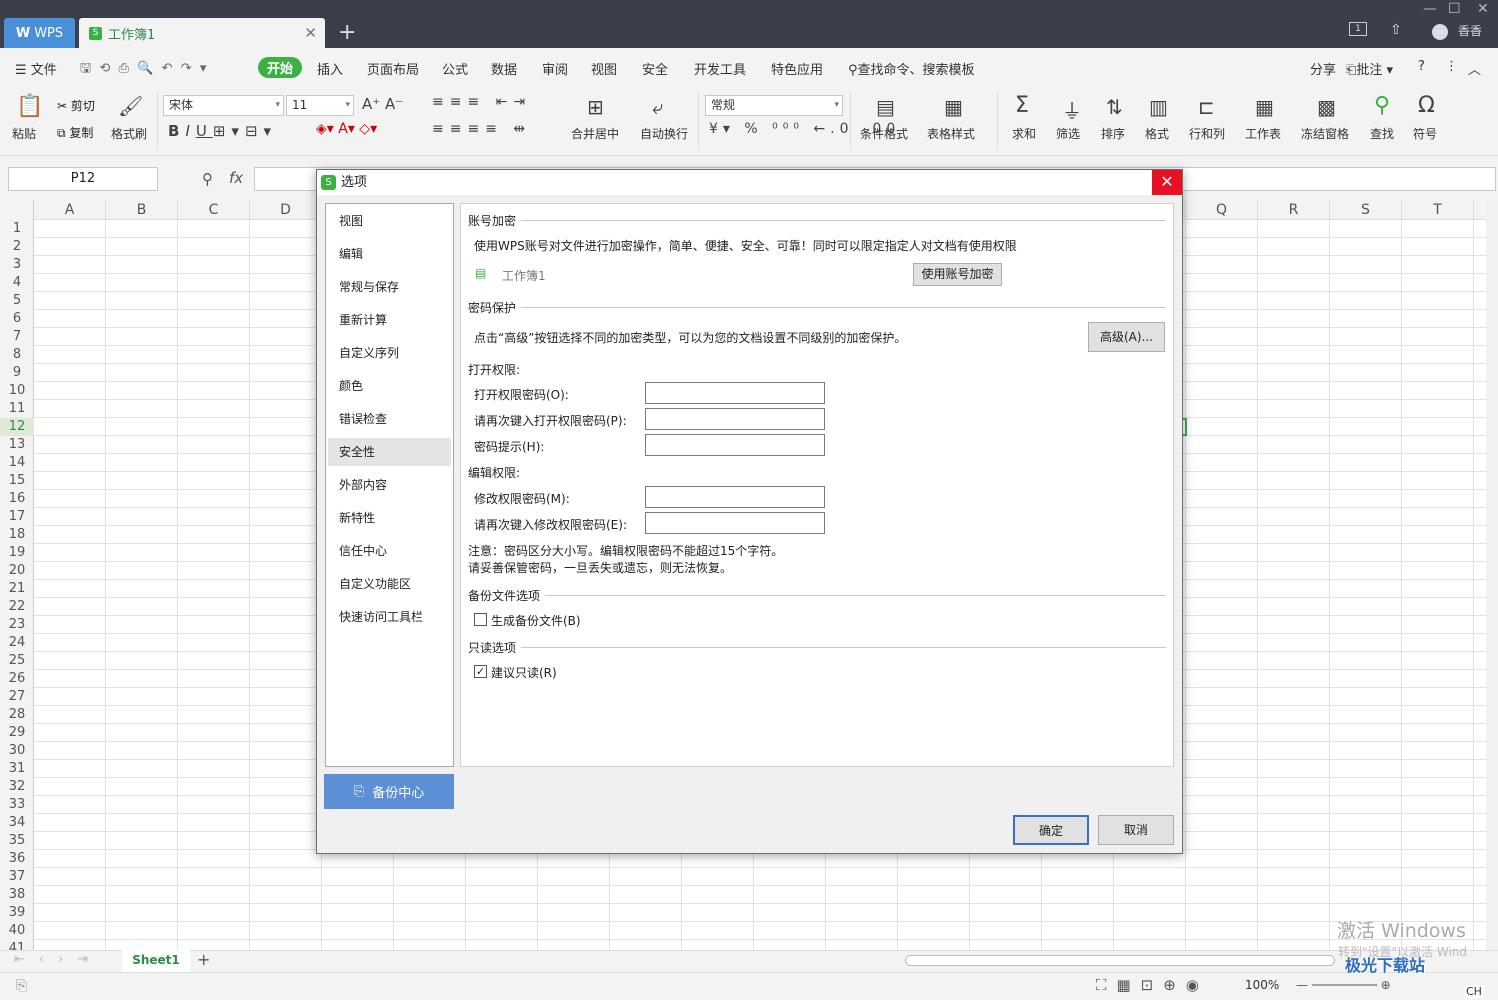 Image resolution: width=1498 pixels, height=1000 pixels. Describe the element at coordinates (1492, 575) in the screenshot. I see `vertical-scrollbar` at that location.